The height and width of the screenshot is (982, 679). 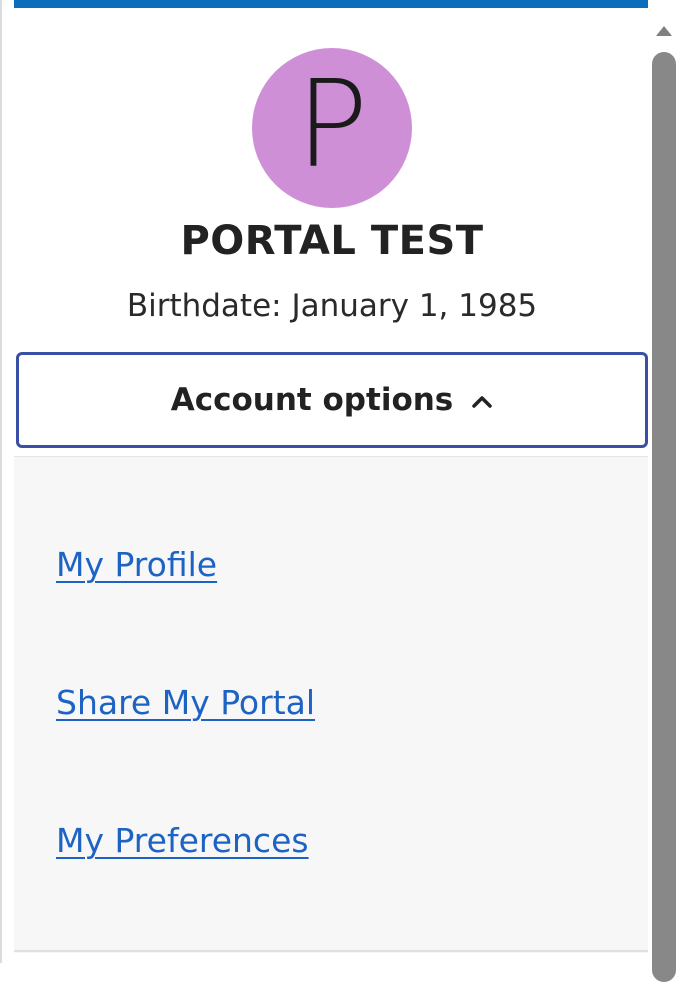 I want to click on avatar-initial: P, so click(x=332, y=125).